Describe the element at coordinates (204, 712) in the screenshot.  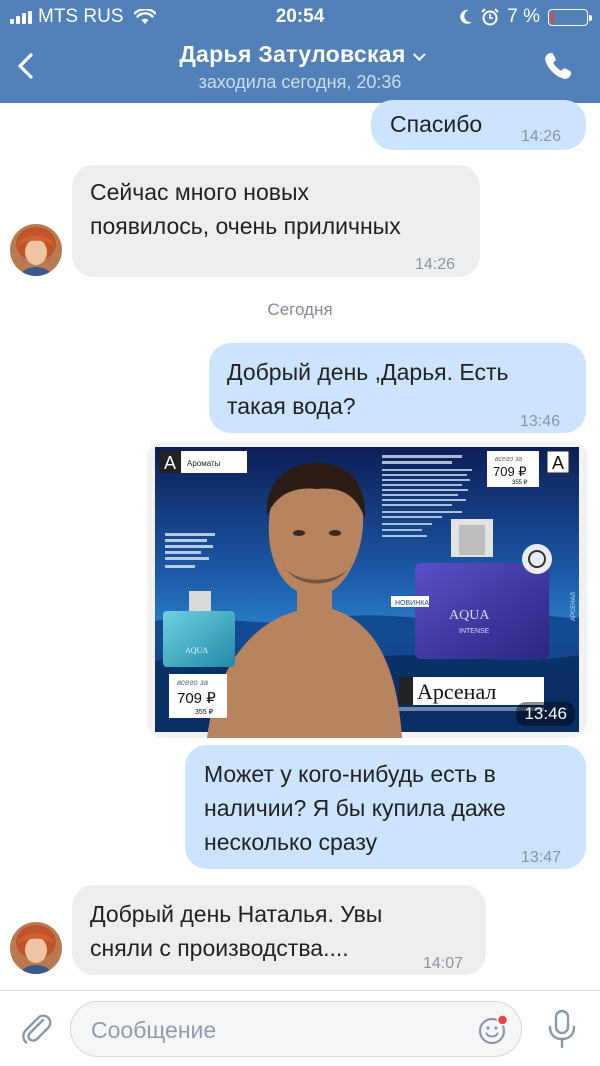
I see `price-alt: 355 ₽` at that location.